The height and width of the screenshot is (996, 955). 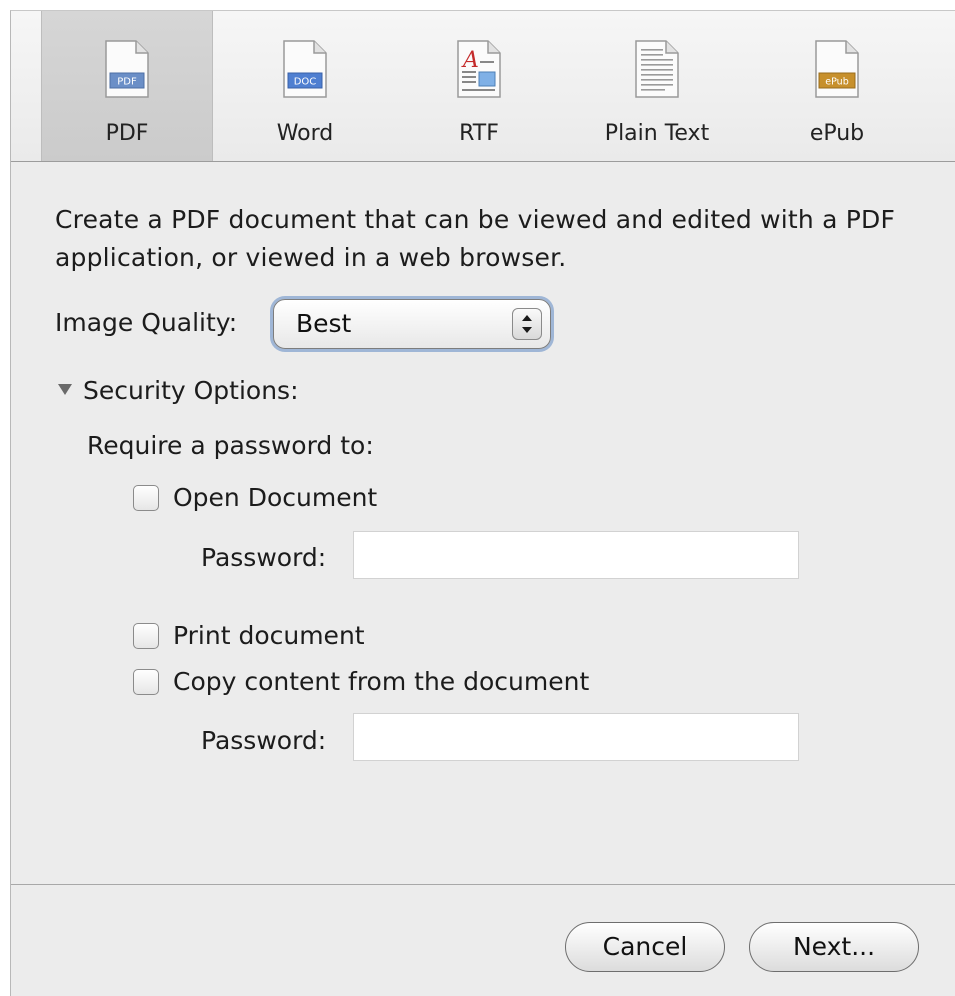 What do you see at coordinates (305, 82) in the screenshot?
I see `svg-text: DOC` at bounding box center [305, 82].